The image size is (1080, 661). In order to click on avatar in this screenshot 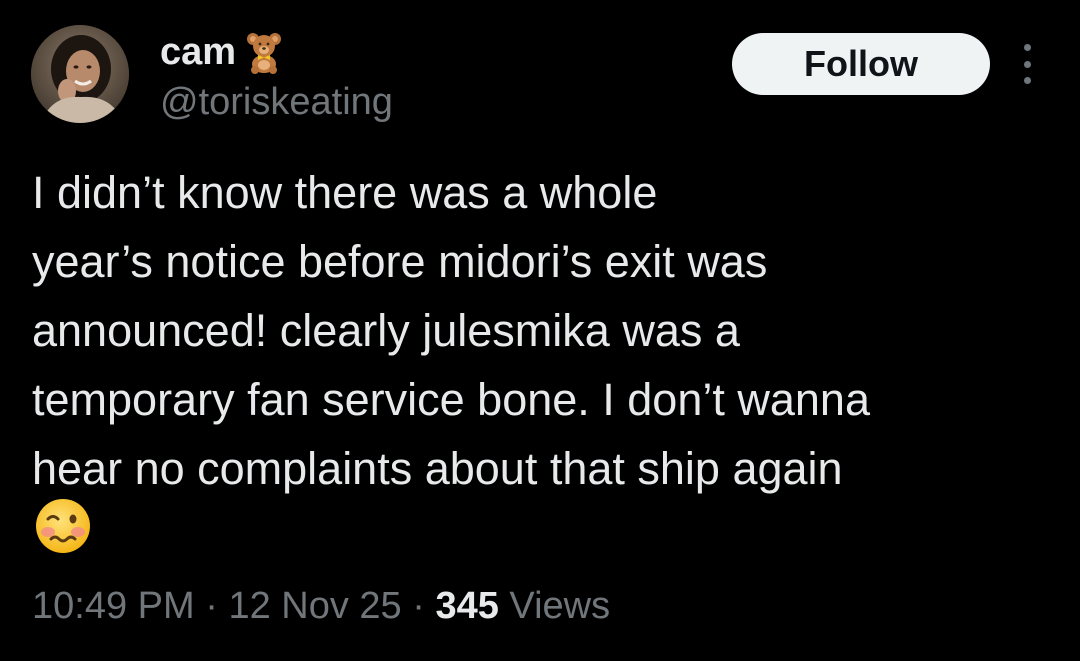, I will do `click(80, 74)`.